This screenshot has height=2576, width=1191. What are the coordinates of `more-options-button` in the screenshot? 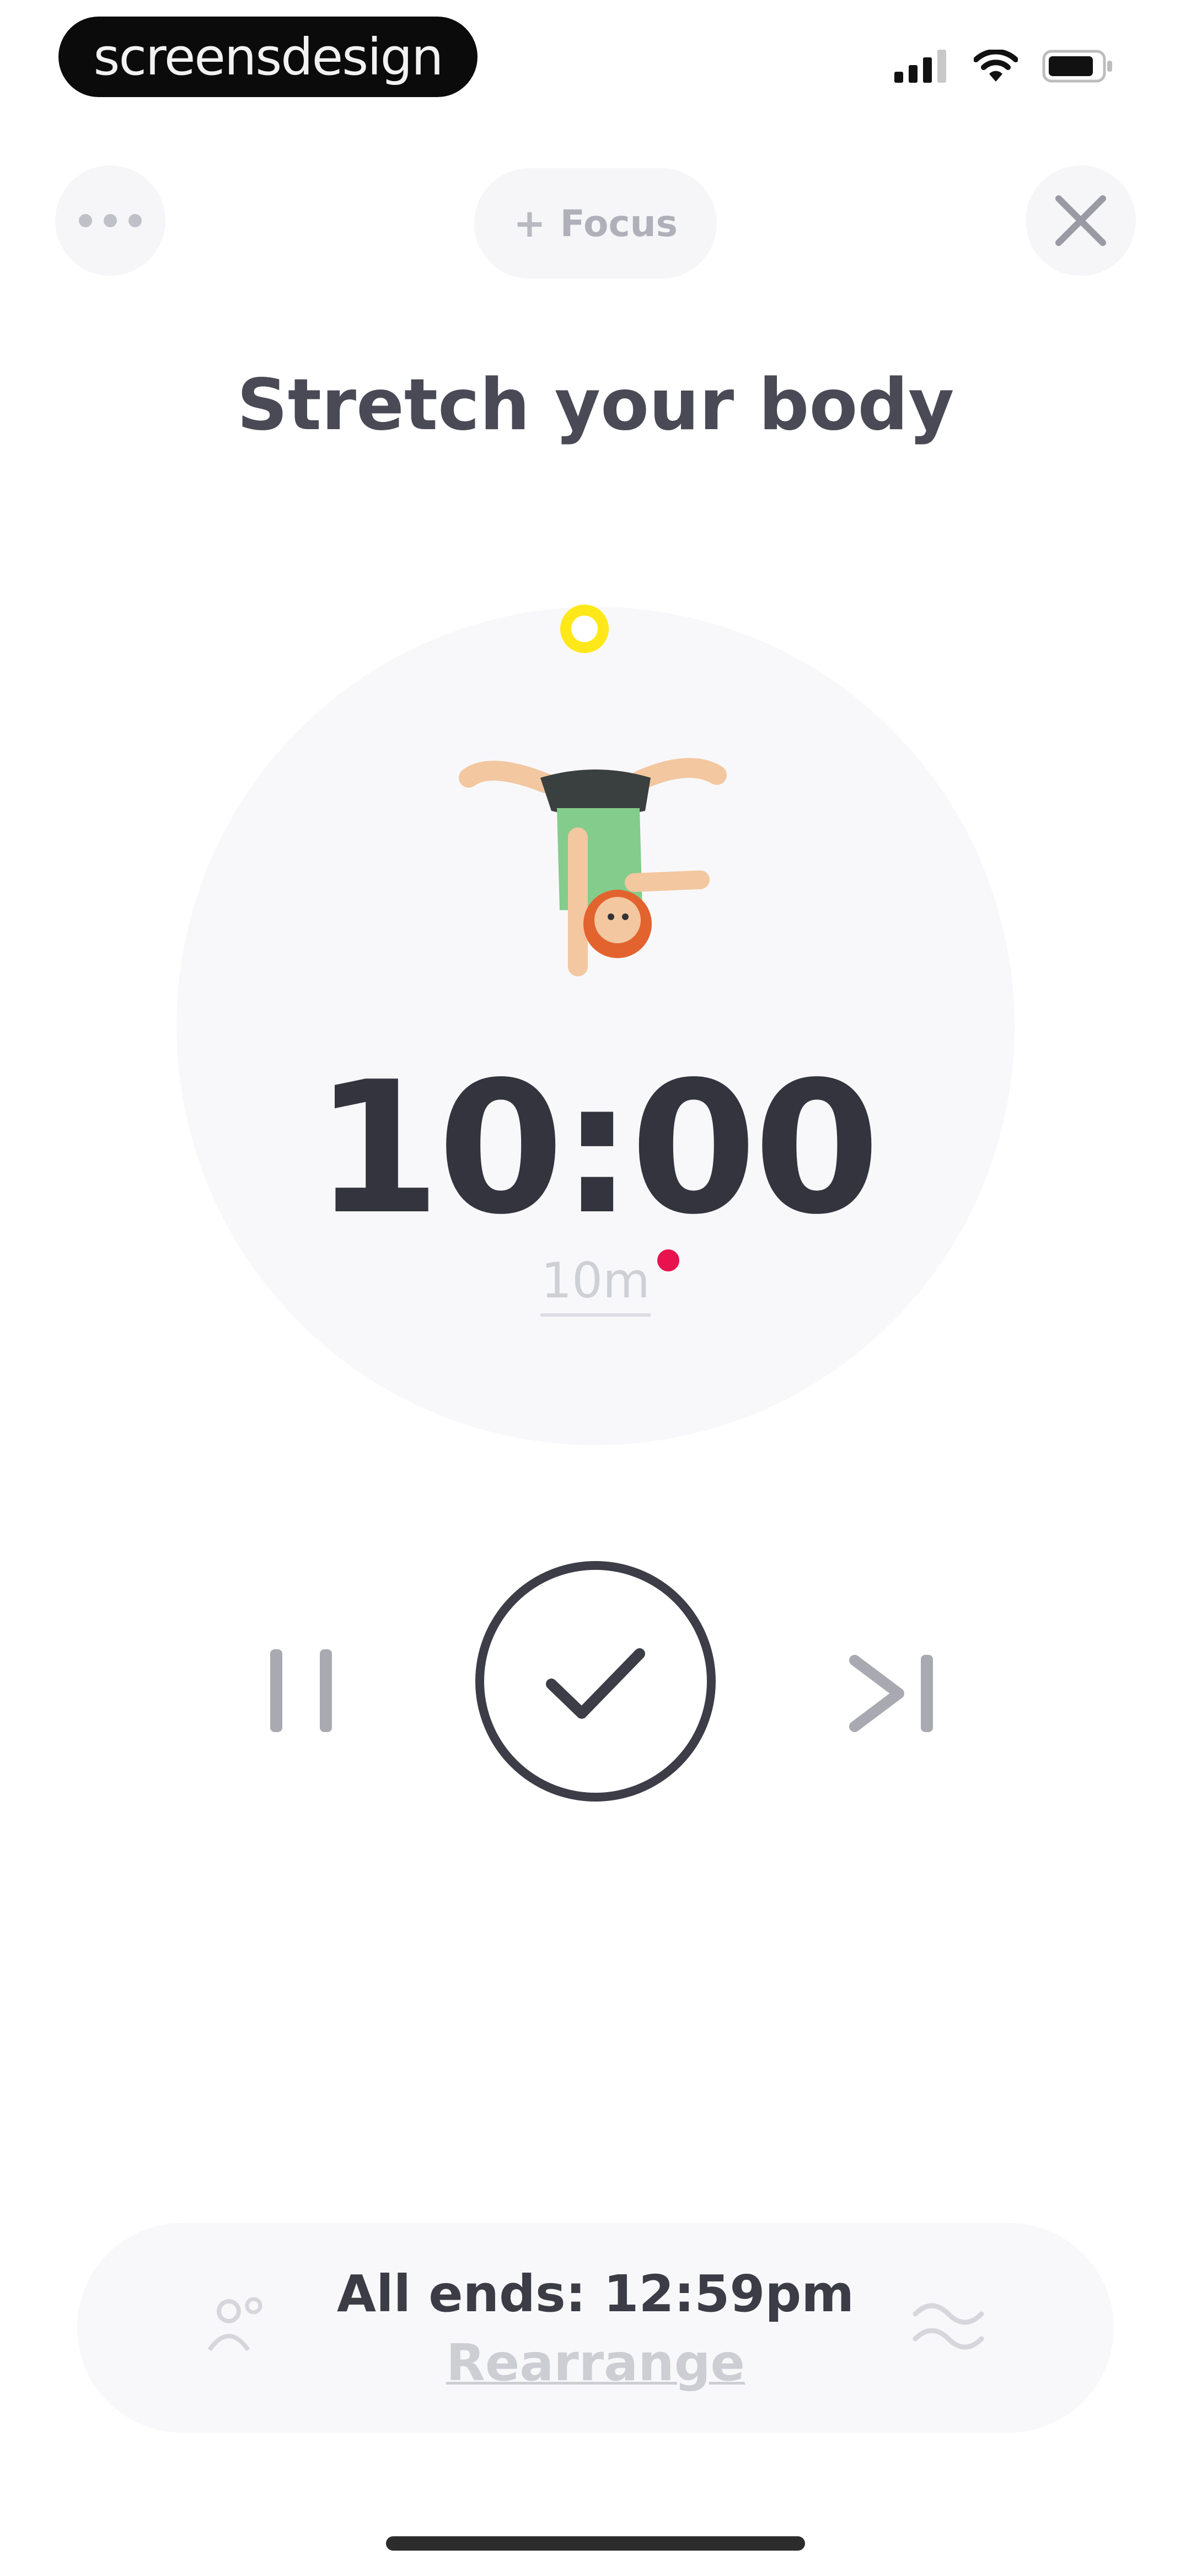 It's located at (110, 220).